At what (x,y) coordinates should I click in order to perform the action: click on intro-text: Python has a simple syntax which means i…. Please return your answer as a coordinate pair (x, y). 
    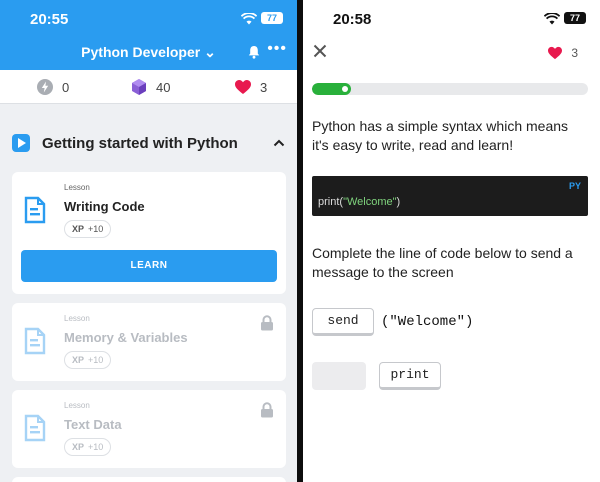
    Looking at the image, I should click on (440, 135).